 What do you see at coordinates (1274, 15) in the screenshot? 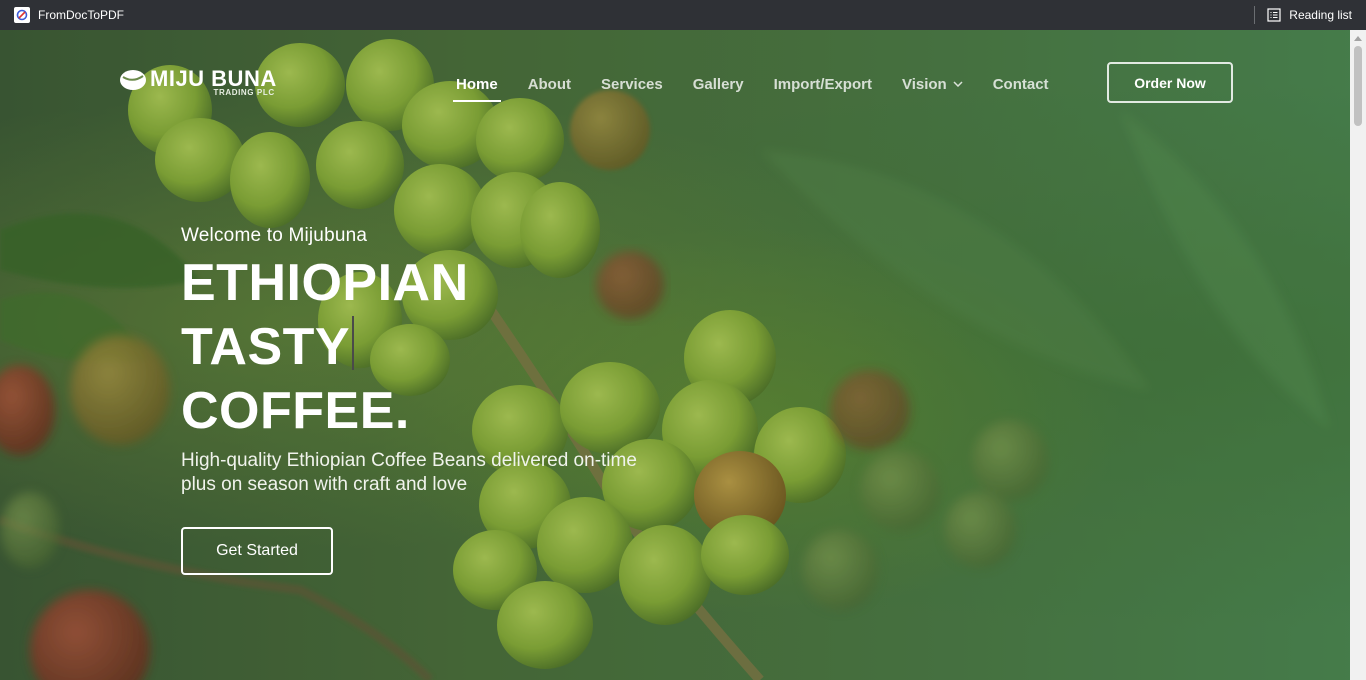
I see `reading-list-icon` at bounding box center [1274, 15].